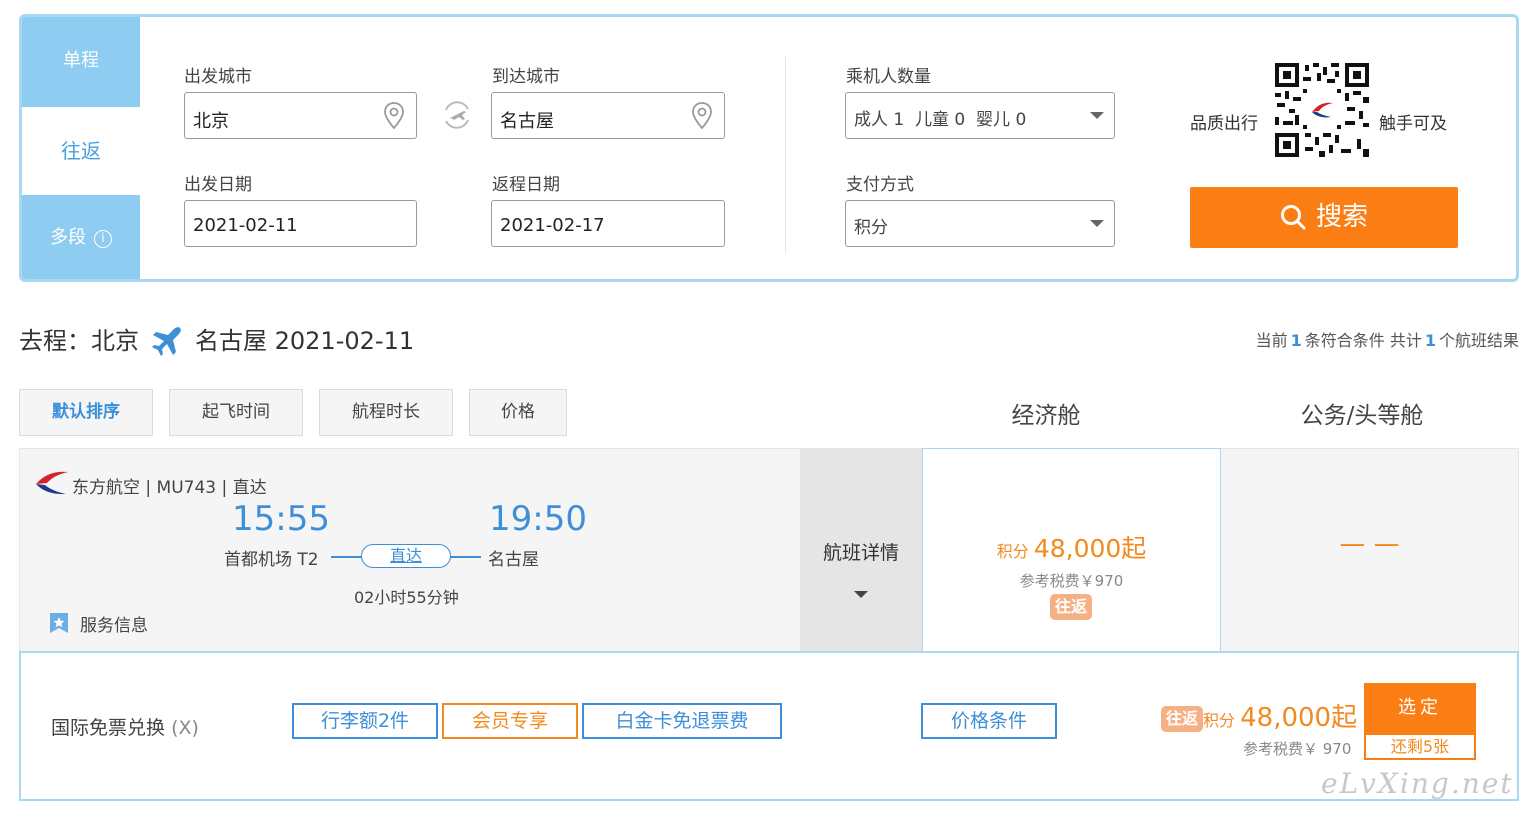 The width and height of the screenshot is (1528, 820). Describe the element at coordinates (81, 61) in the screenshot. I see `tab-one-way: 单程` at that location.